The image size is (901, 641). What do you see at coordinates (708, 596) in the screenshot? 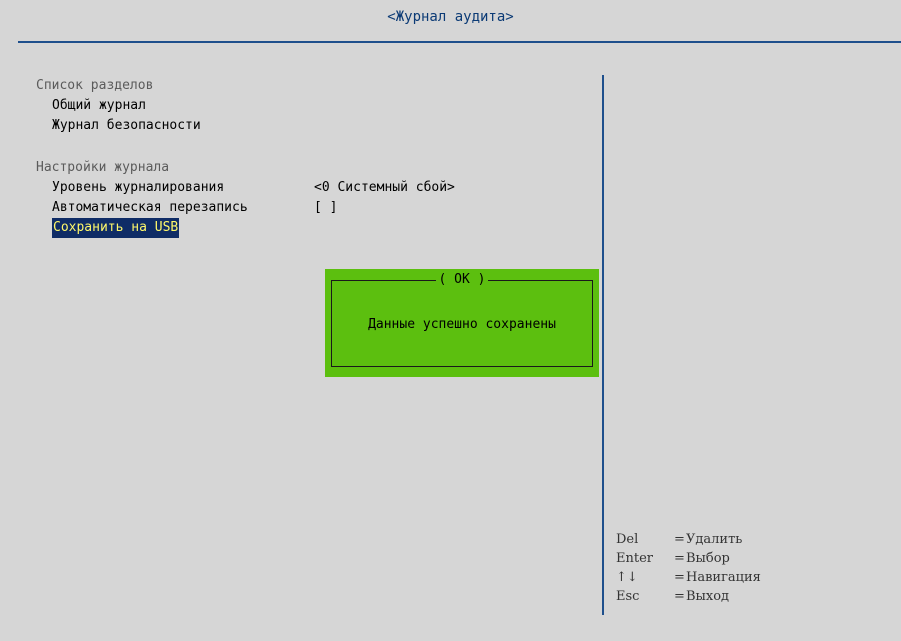
I see `help-action: Выход` at bounding box center [708, 596].